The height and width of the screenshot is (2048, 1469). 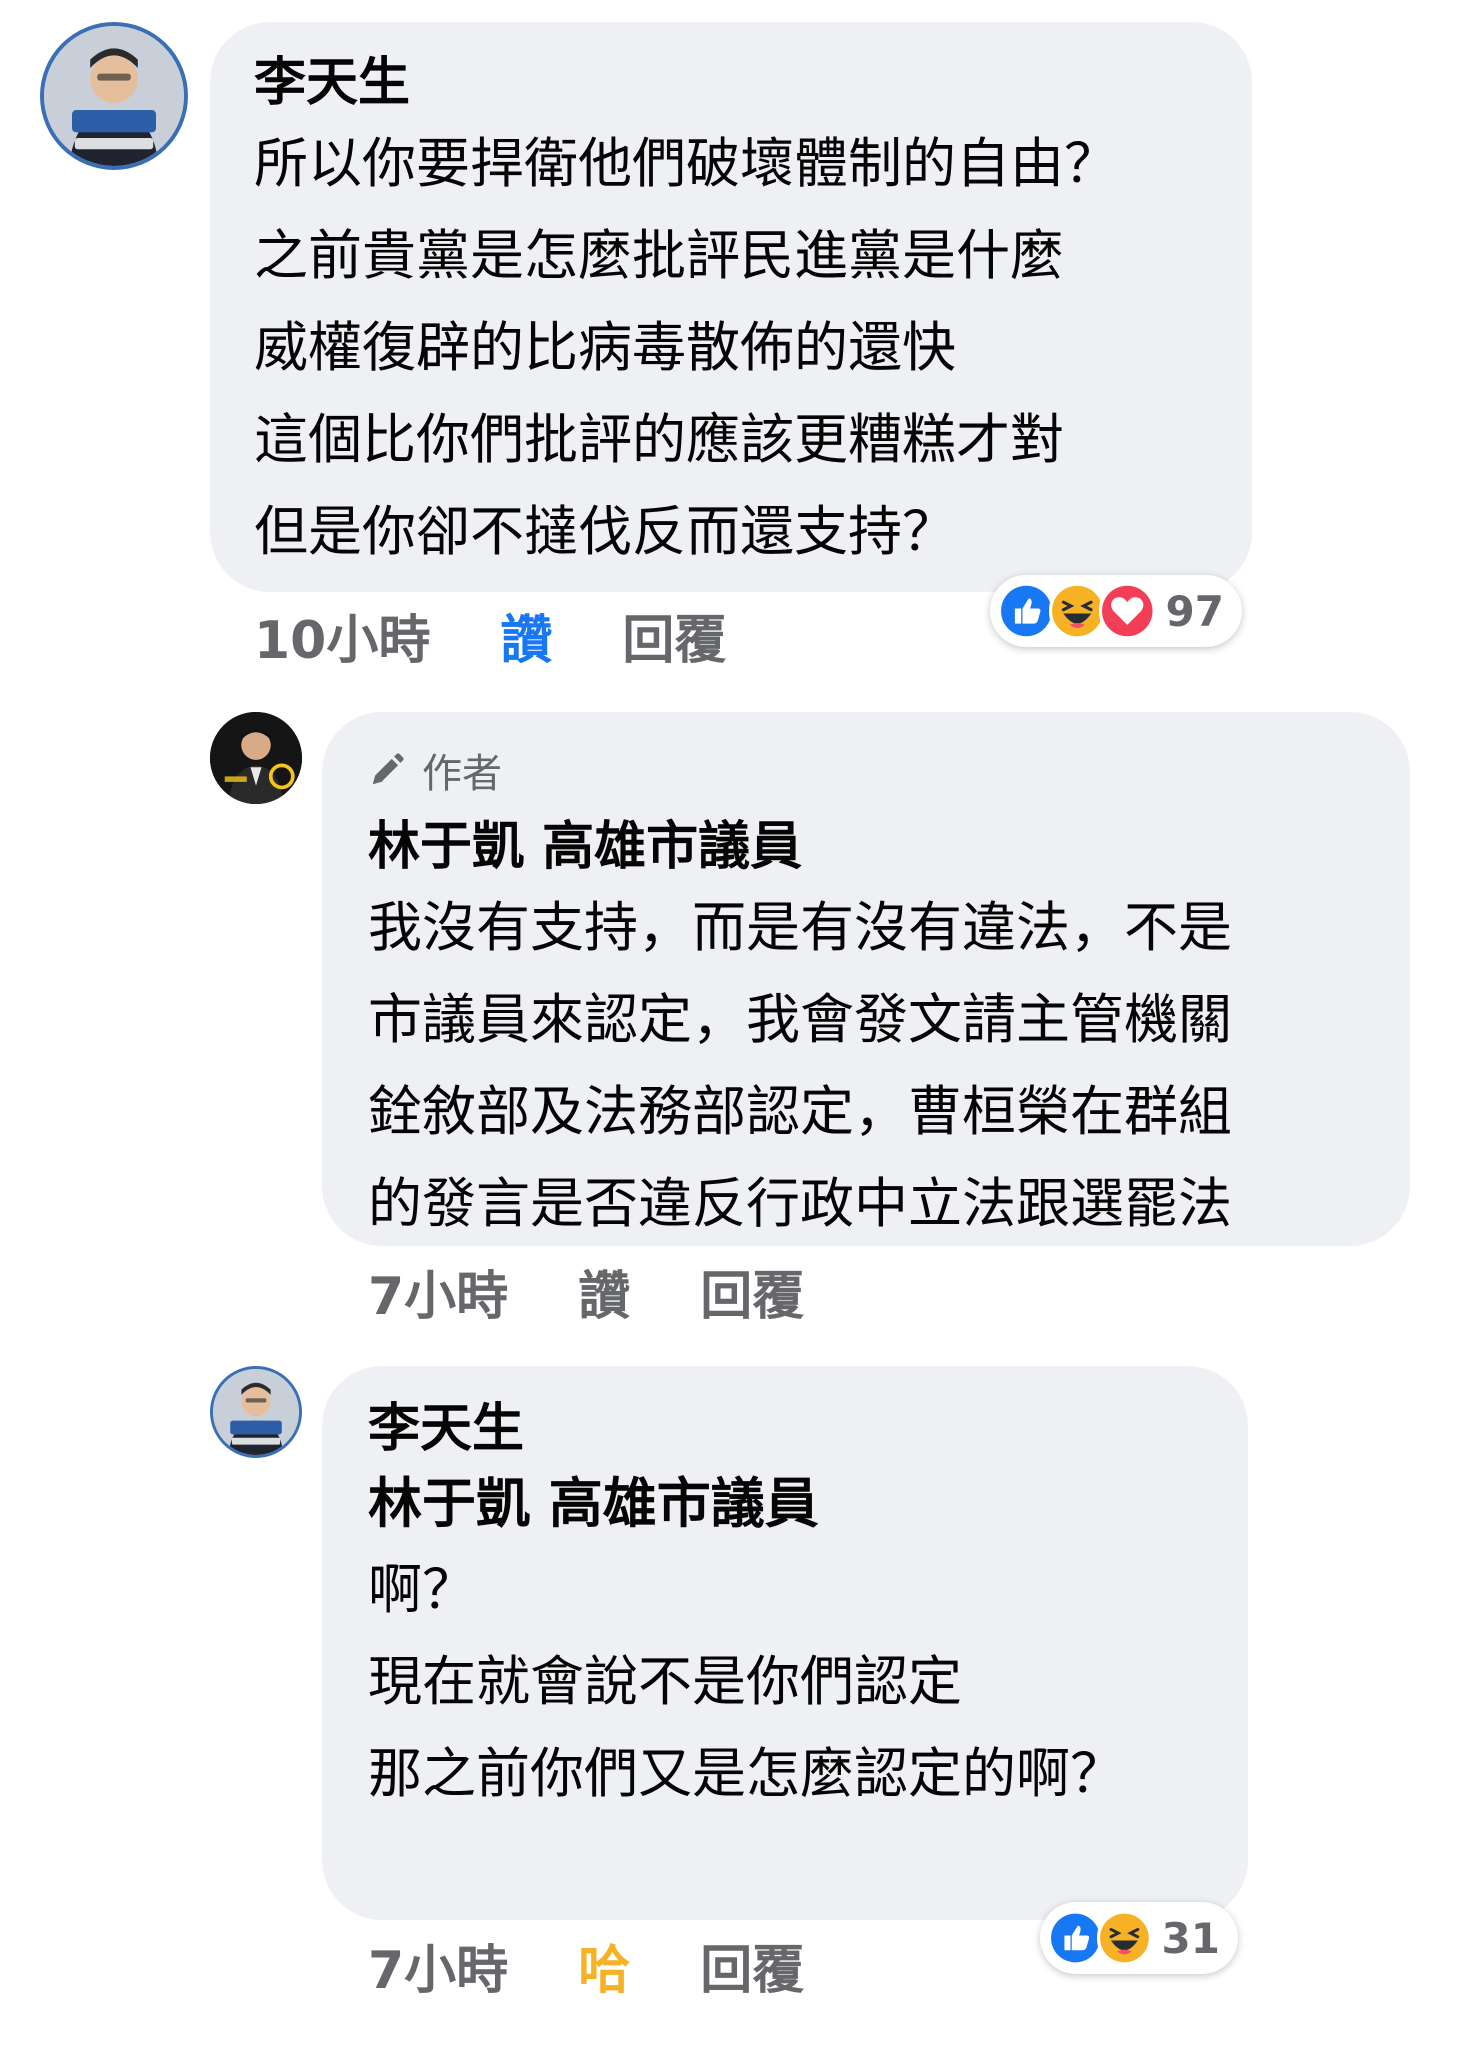 What do you see at coordinates (462, 774) in the screenshot?
I see `author-badge-label: 作者` at bounding box center [462, 774].